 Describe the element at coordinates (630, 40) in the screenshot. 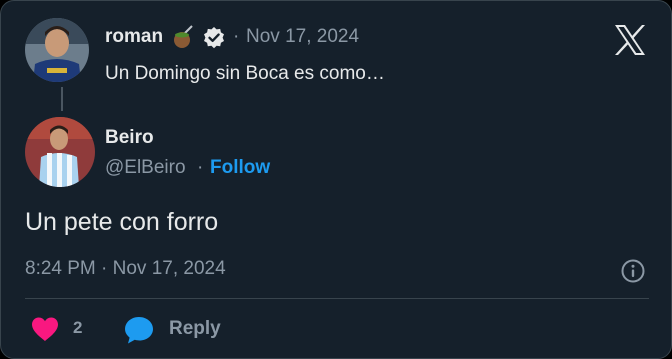

I see `x-logo-icon` at that location.